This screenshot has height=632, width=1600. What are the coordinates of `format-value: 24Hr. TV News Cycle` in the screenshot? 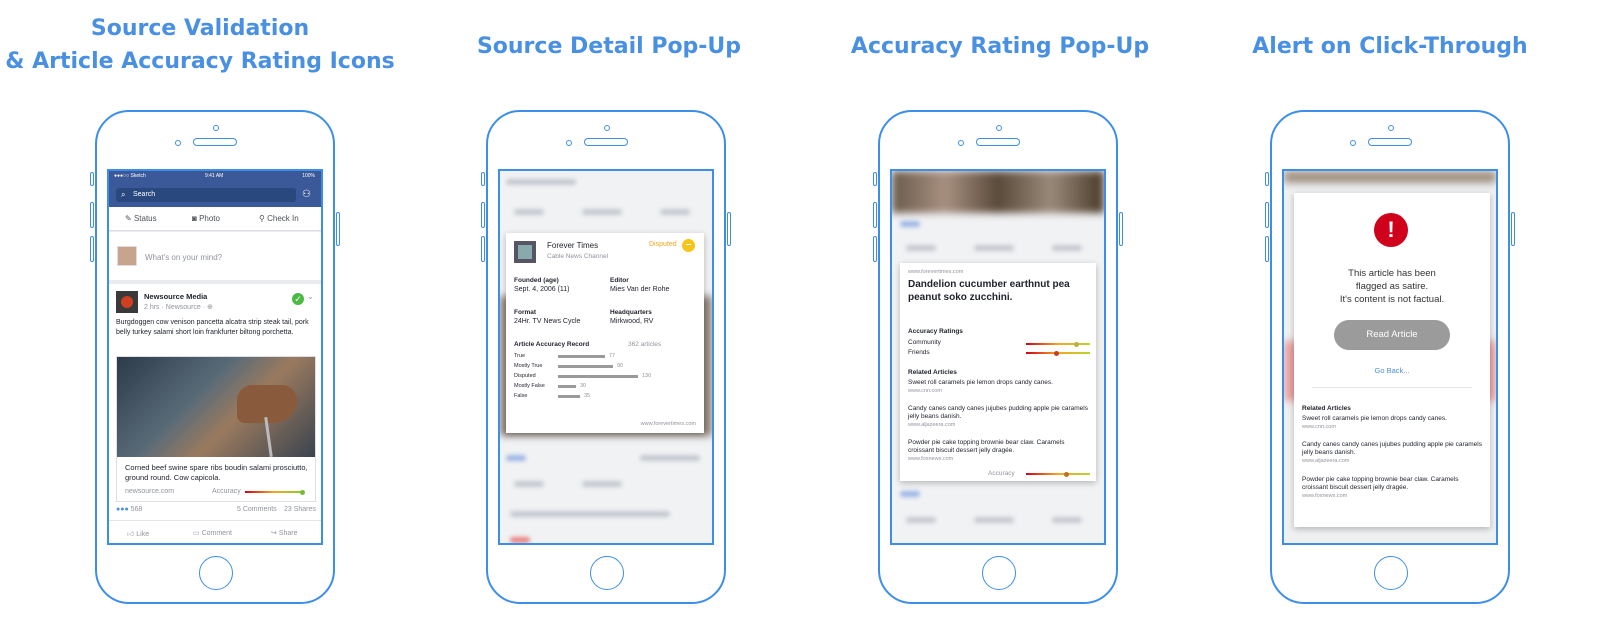 It's located at (547, 321).